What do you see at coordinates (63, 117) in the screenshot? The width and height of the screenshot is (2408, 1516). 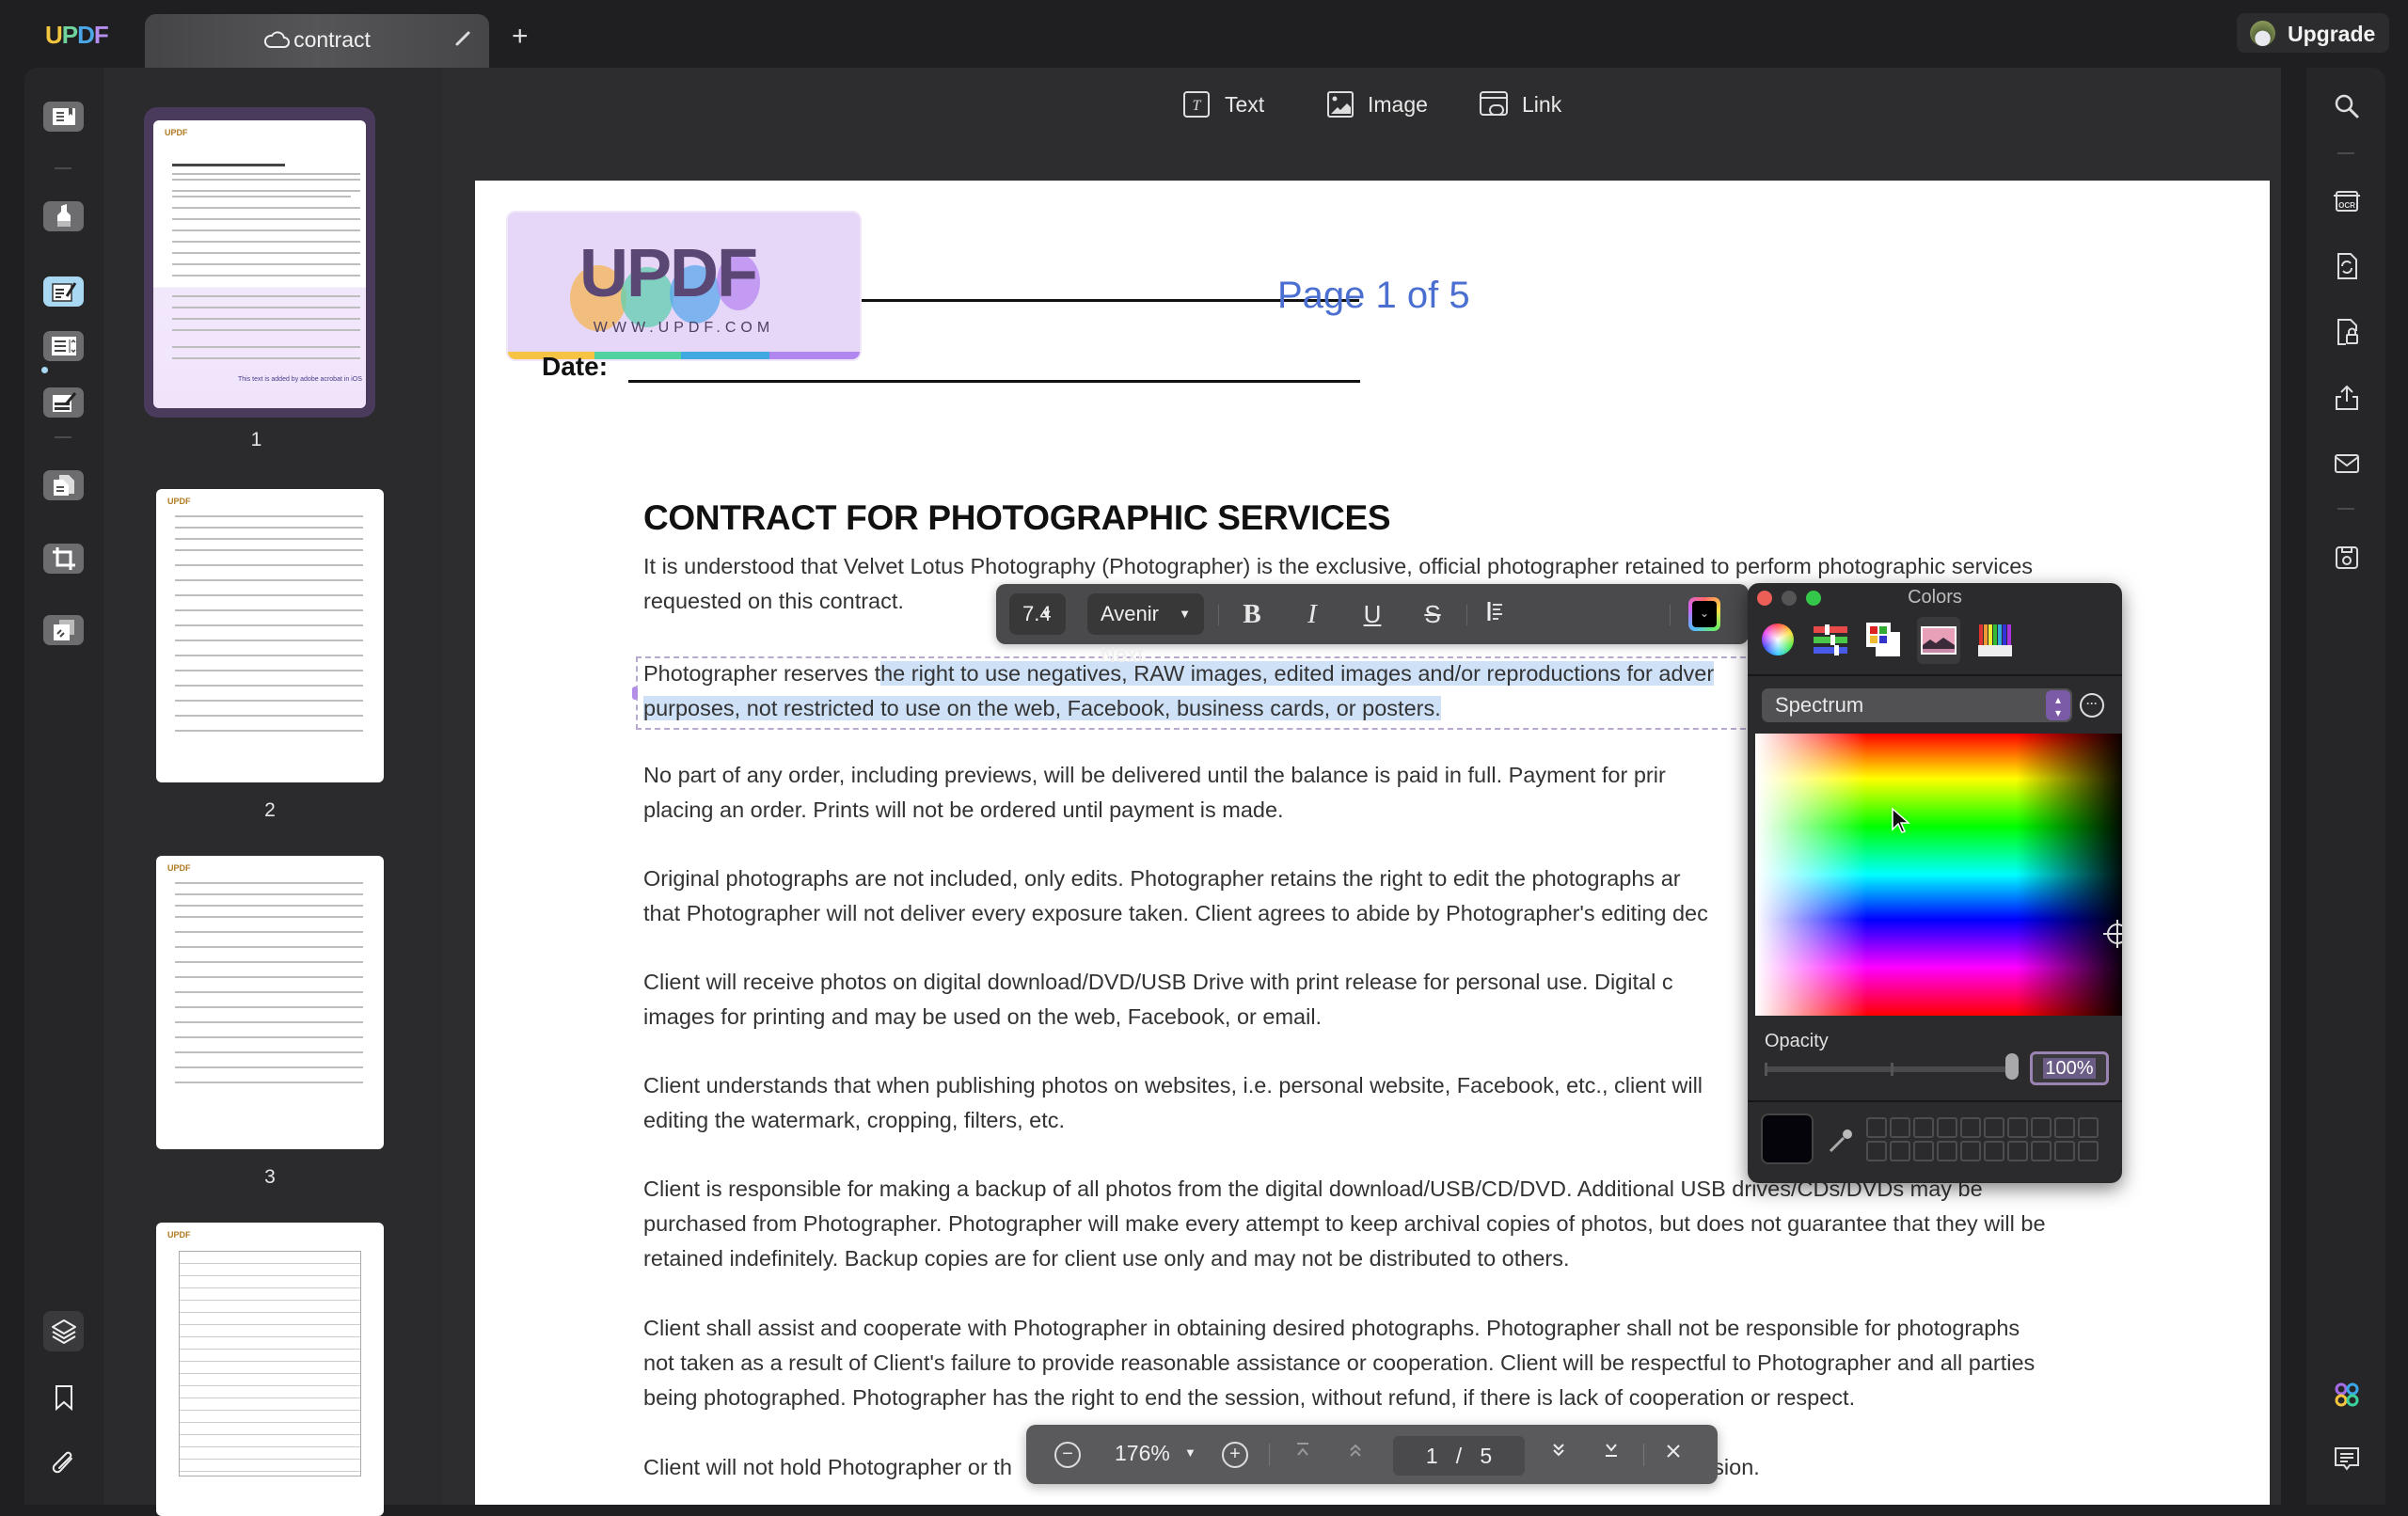 I see `reader-mode-button` at bounding box center [63, 117].